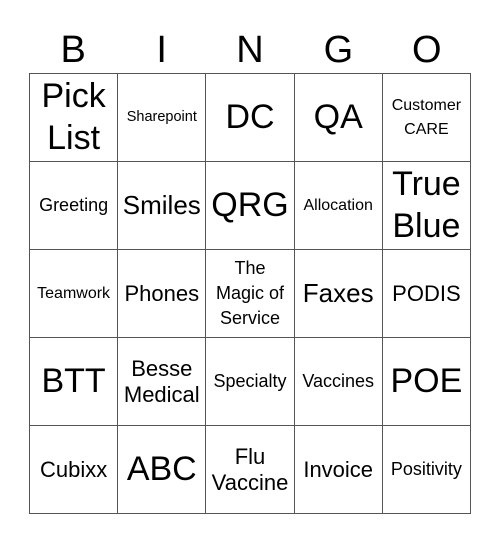 This screenshot has width=500, height=544. What do you see at coordinates (74, 382) in the screenshot?
I see `bingo-cell: BTT` at bounding box center [74, 382].